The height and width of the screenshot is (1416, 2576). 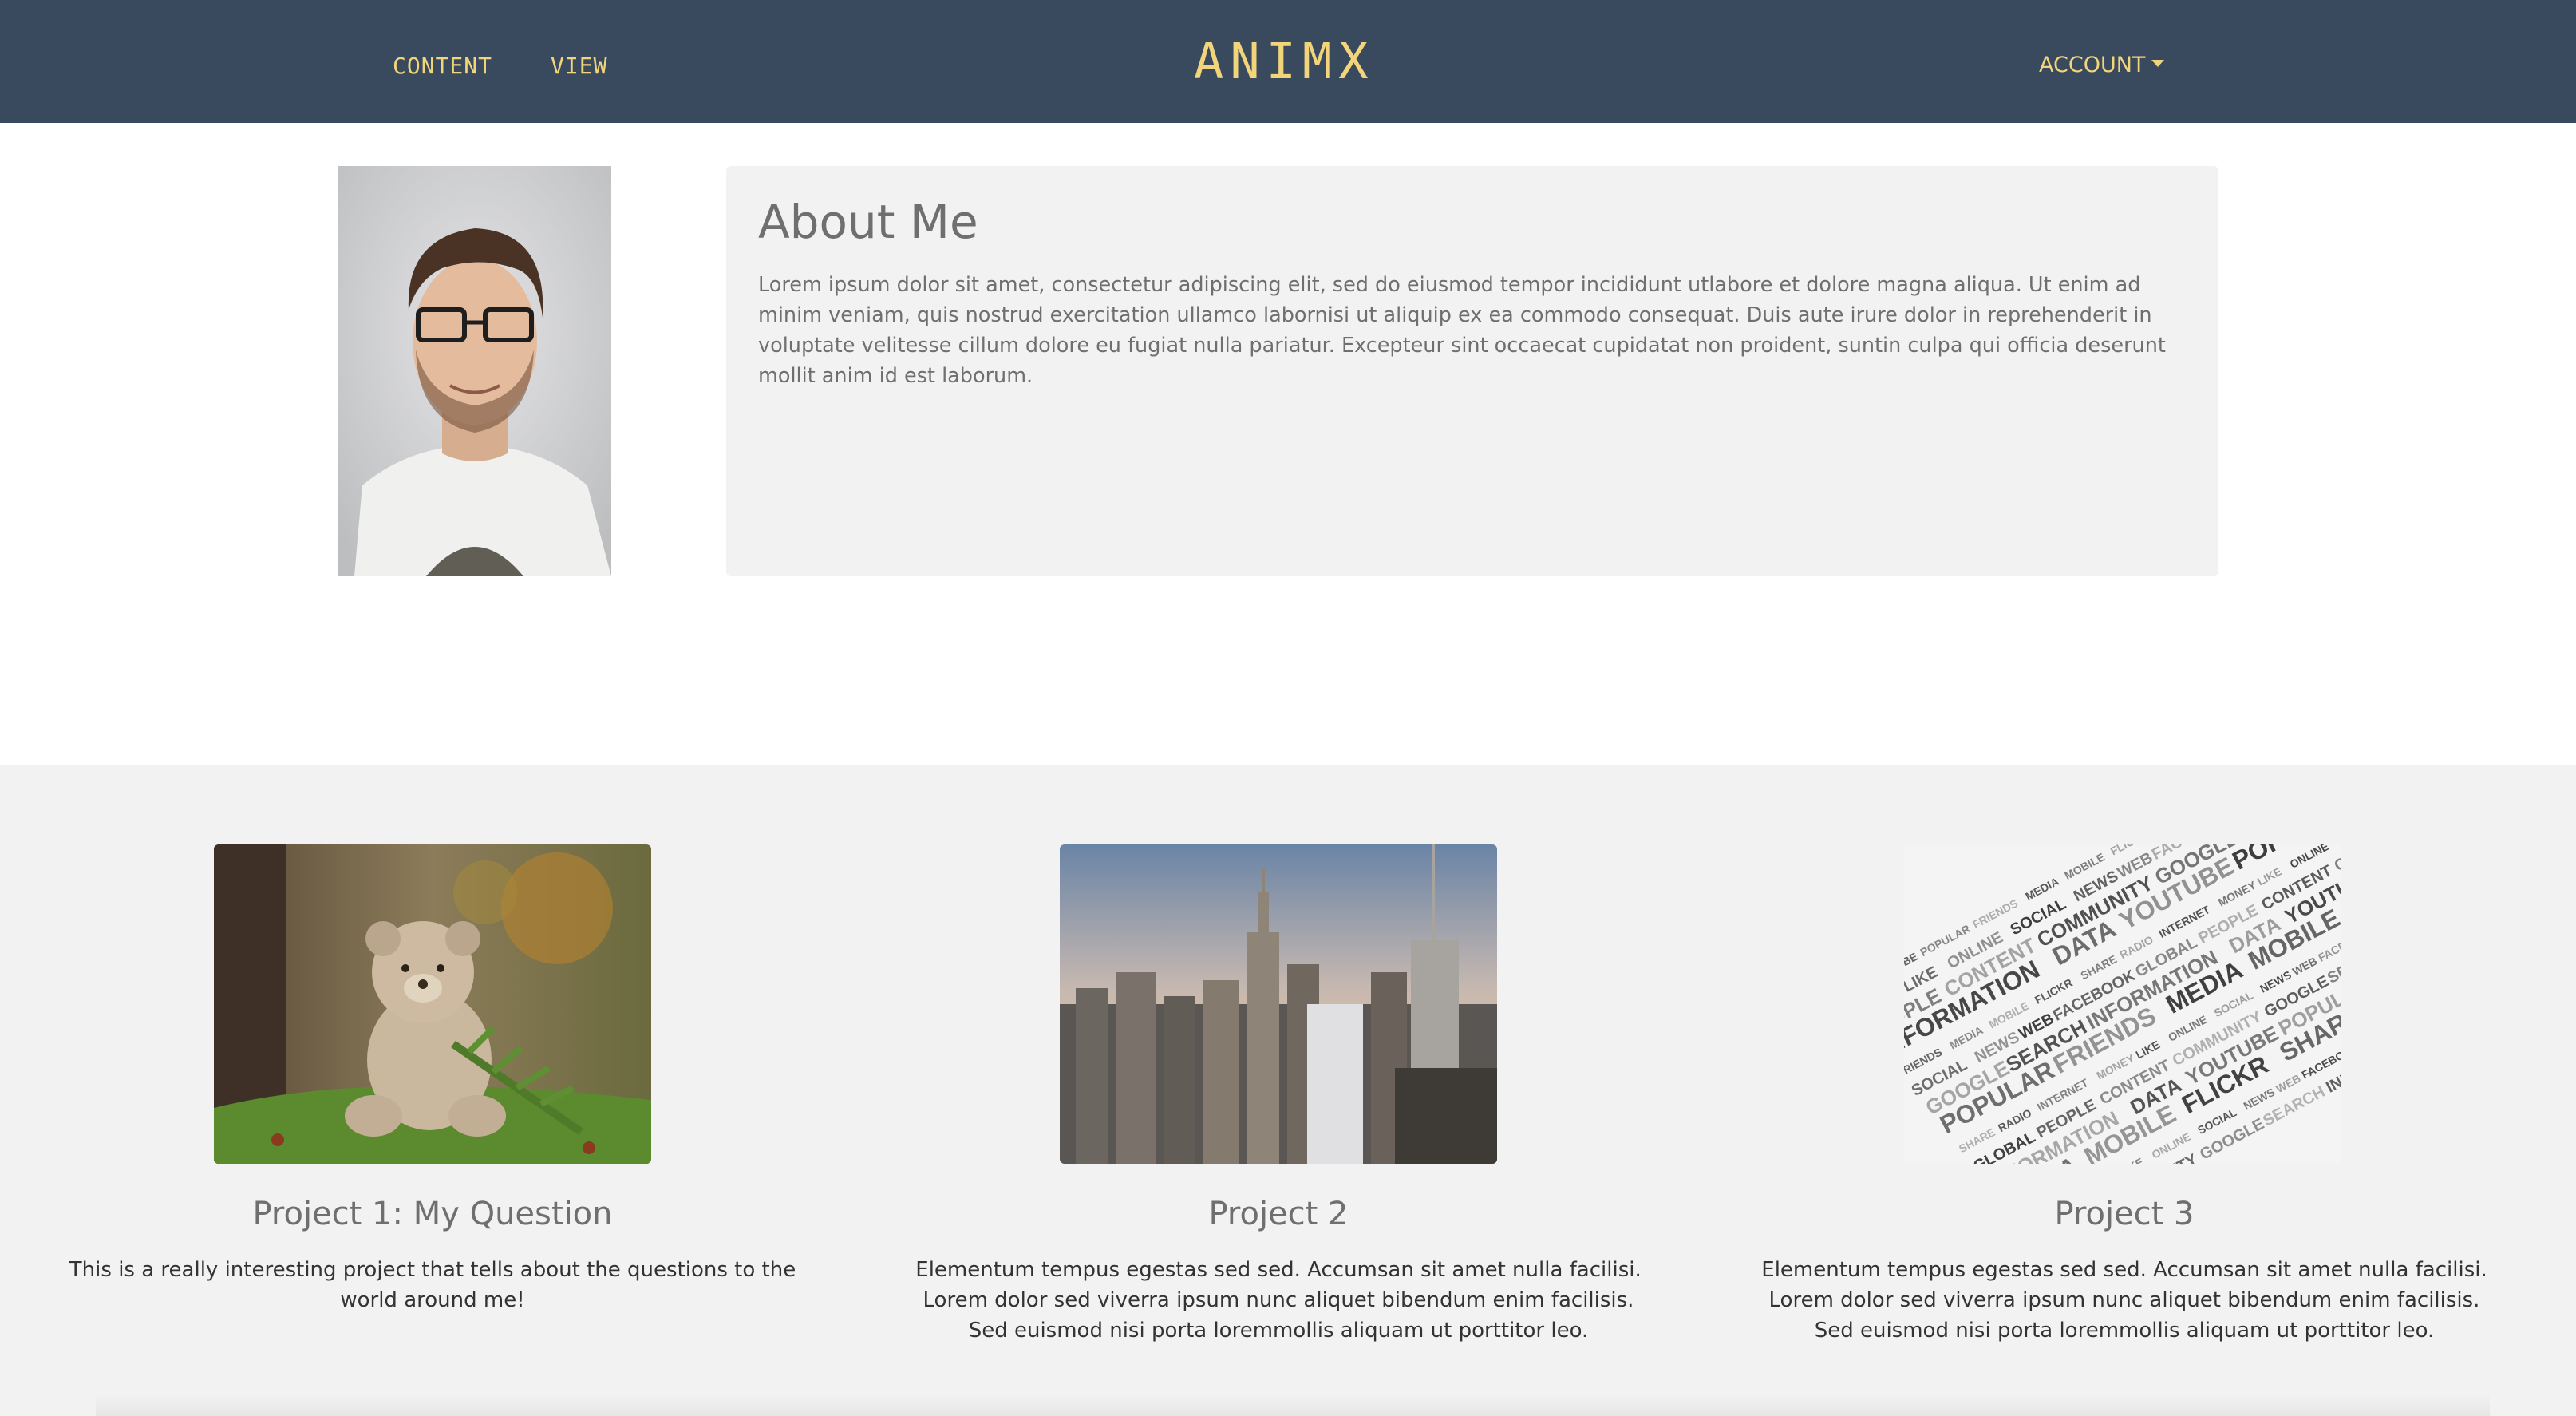 I want to click on nav-link-content: CONTENT, so click(x=442, y=66).